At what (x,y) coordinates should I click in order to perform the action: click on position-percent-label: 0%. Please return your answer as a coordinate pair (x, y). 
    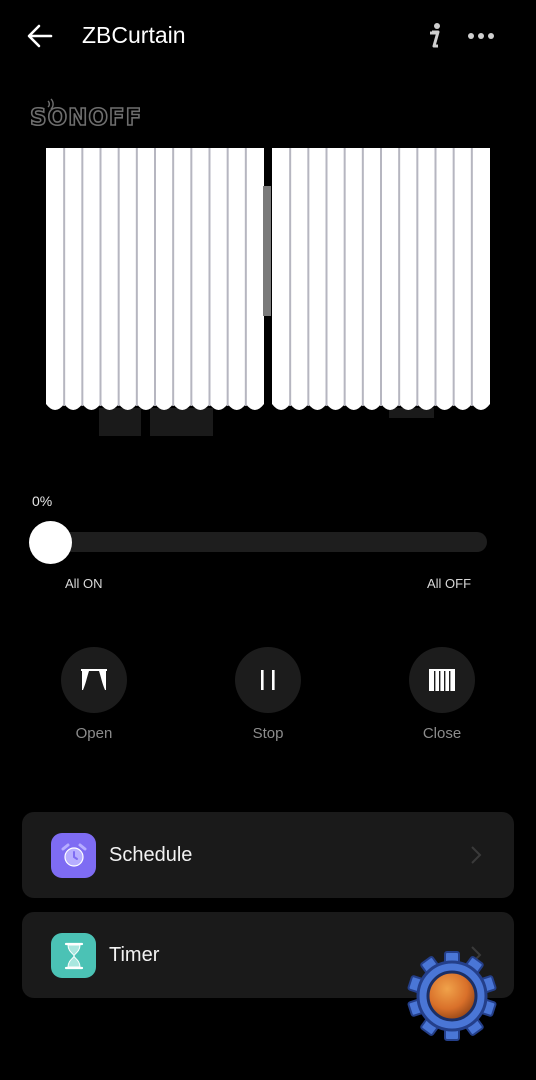
    Looking at the image, I should click on (42, 501).